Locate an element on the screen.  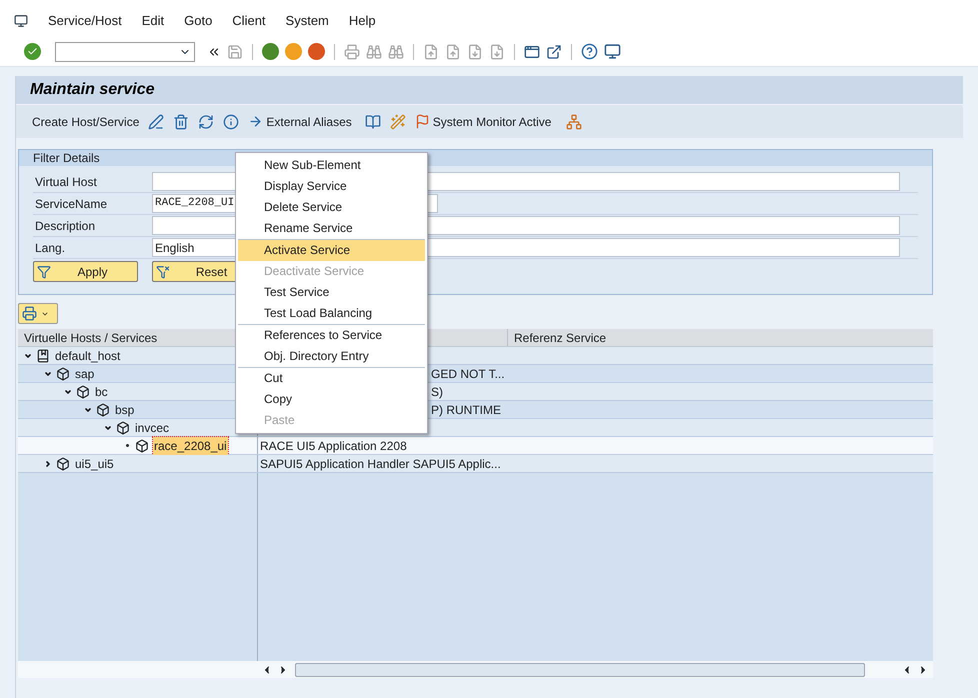
context-menu-item: Rename Service is located at coordinates (331, 228).